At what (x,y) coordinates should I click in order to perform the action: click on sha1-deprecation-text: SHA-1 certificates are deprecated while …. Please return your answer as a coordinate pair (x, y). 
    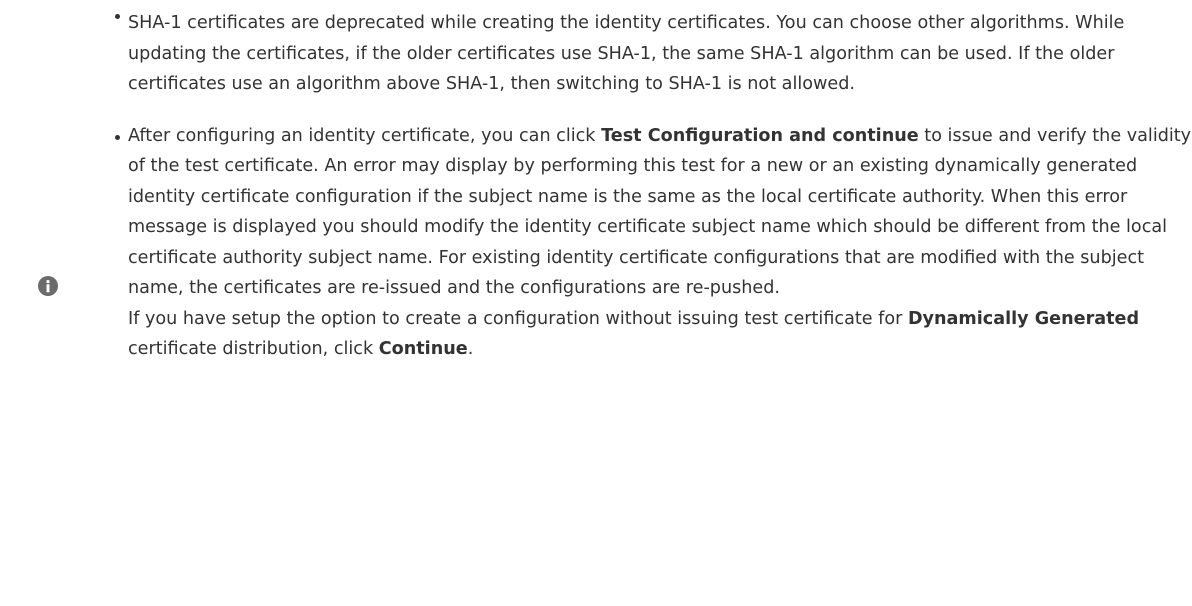
    Looking at the image, I should click on (626, 53).